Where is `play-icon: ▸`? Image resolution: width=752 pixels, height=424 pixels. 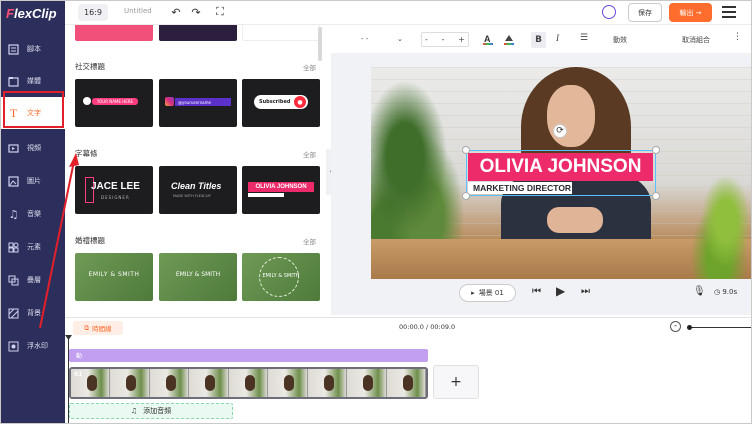
play-icon: ▸ is located at coordinates (473, 293).